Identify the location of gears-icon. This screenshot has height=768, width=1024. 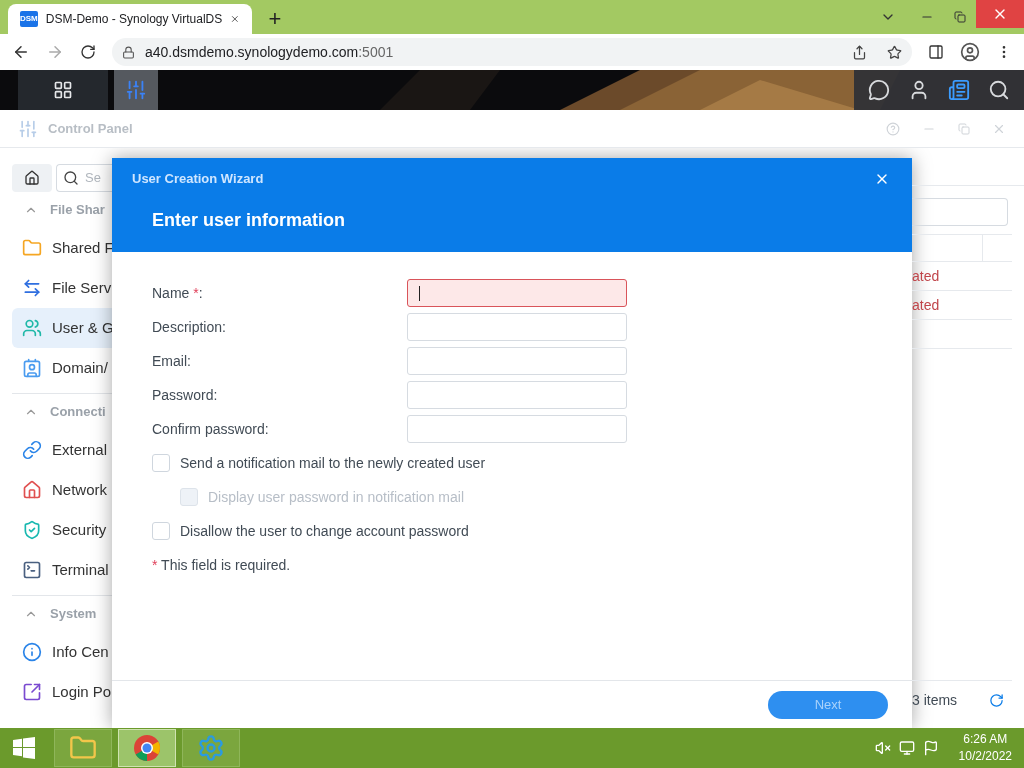
(211, 748).